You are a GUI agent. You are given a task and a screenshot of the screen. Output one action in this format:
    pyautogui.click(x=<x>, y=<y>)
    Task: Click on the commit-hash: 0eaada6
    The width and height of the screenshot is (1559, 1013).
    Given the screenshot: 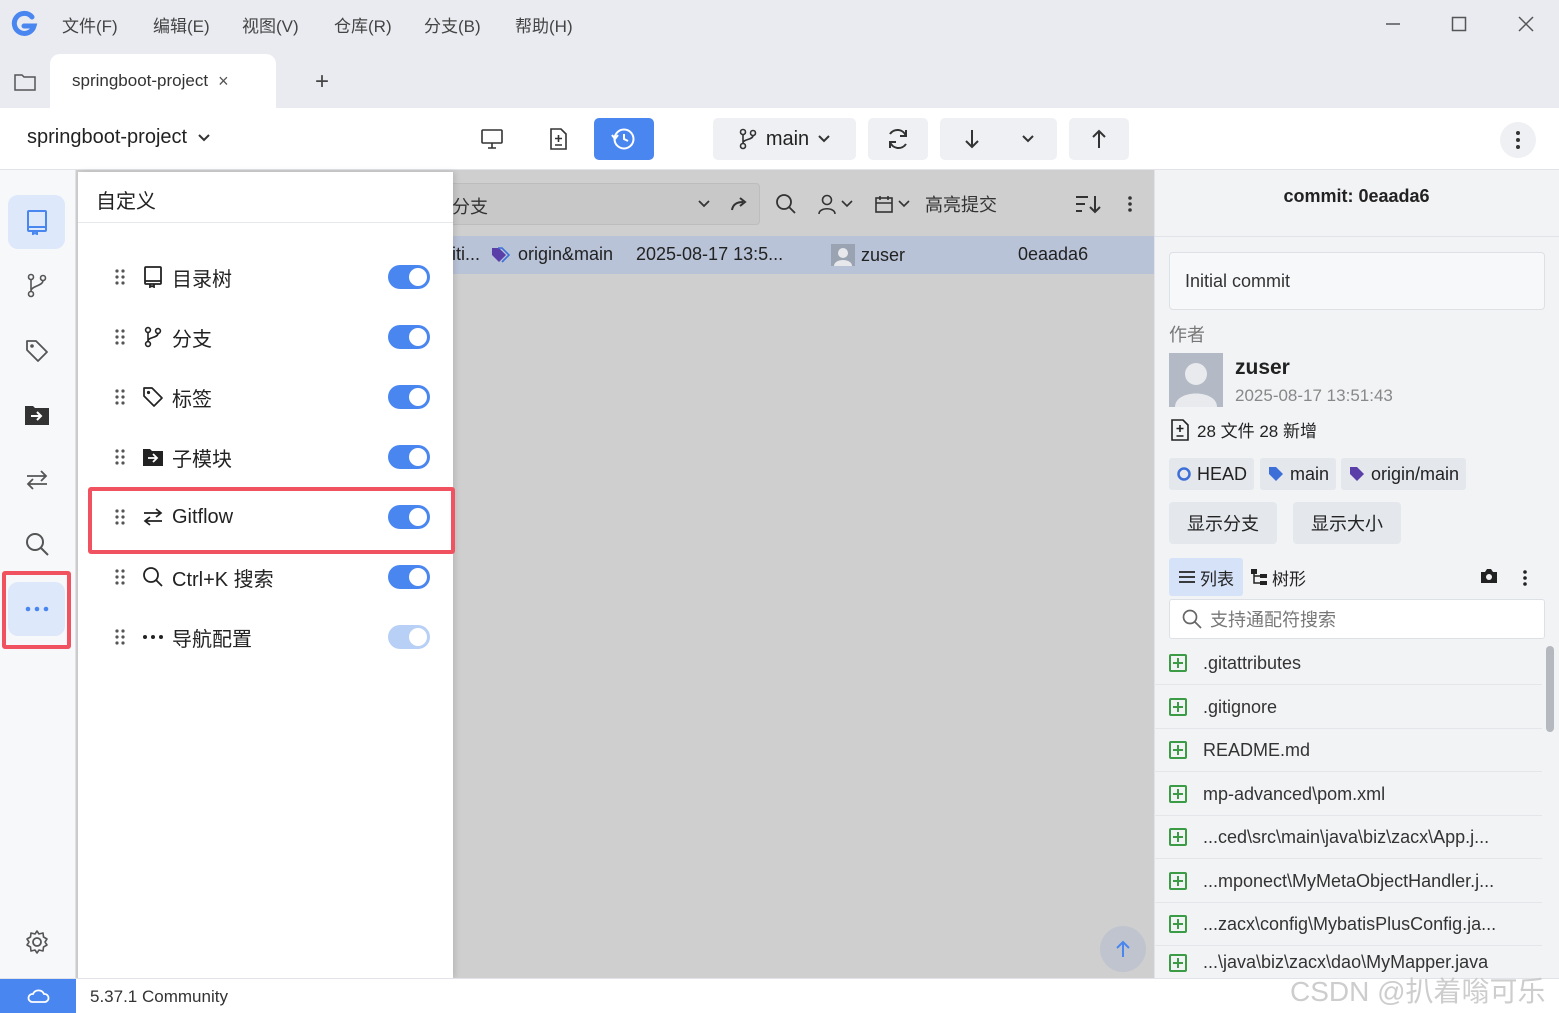 What is the action you would take?
    pyautogui.click(x=1053, y=254)
    